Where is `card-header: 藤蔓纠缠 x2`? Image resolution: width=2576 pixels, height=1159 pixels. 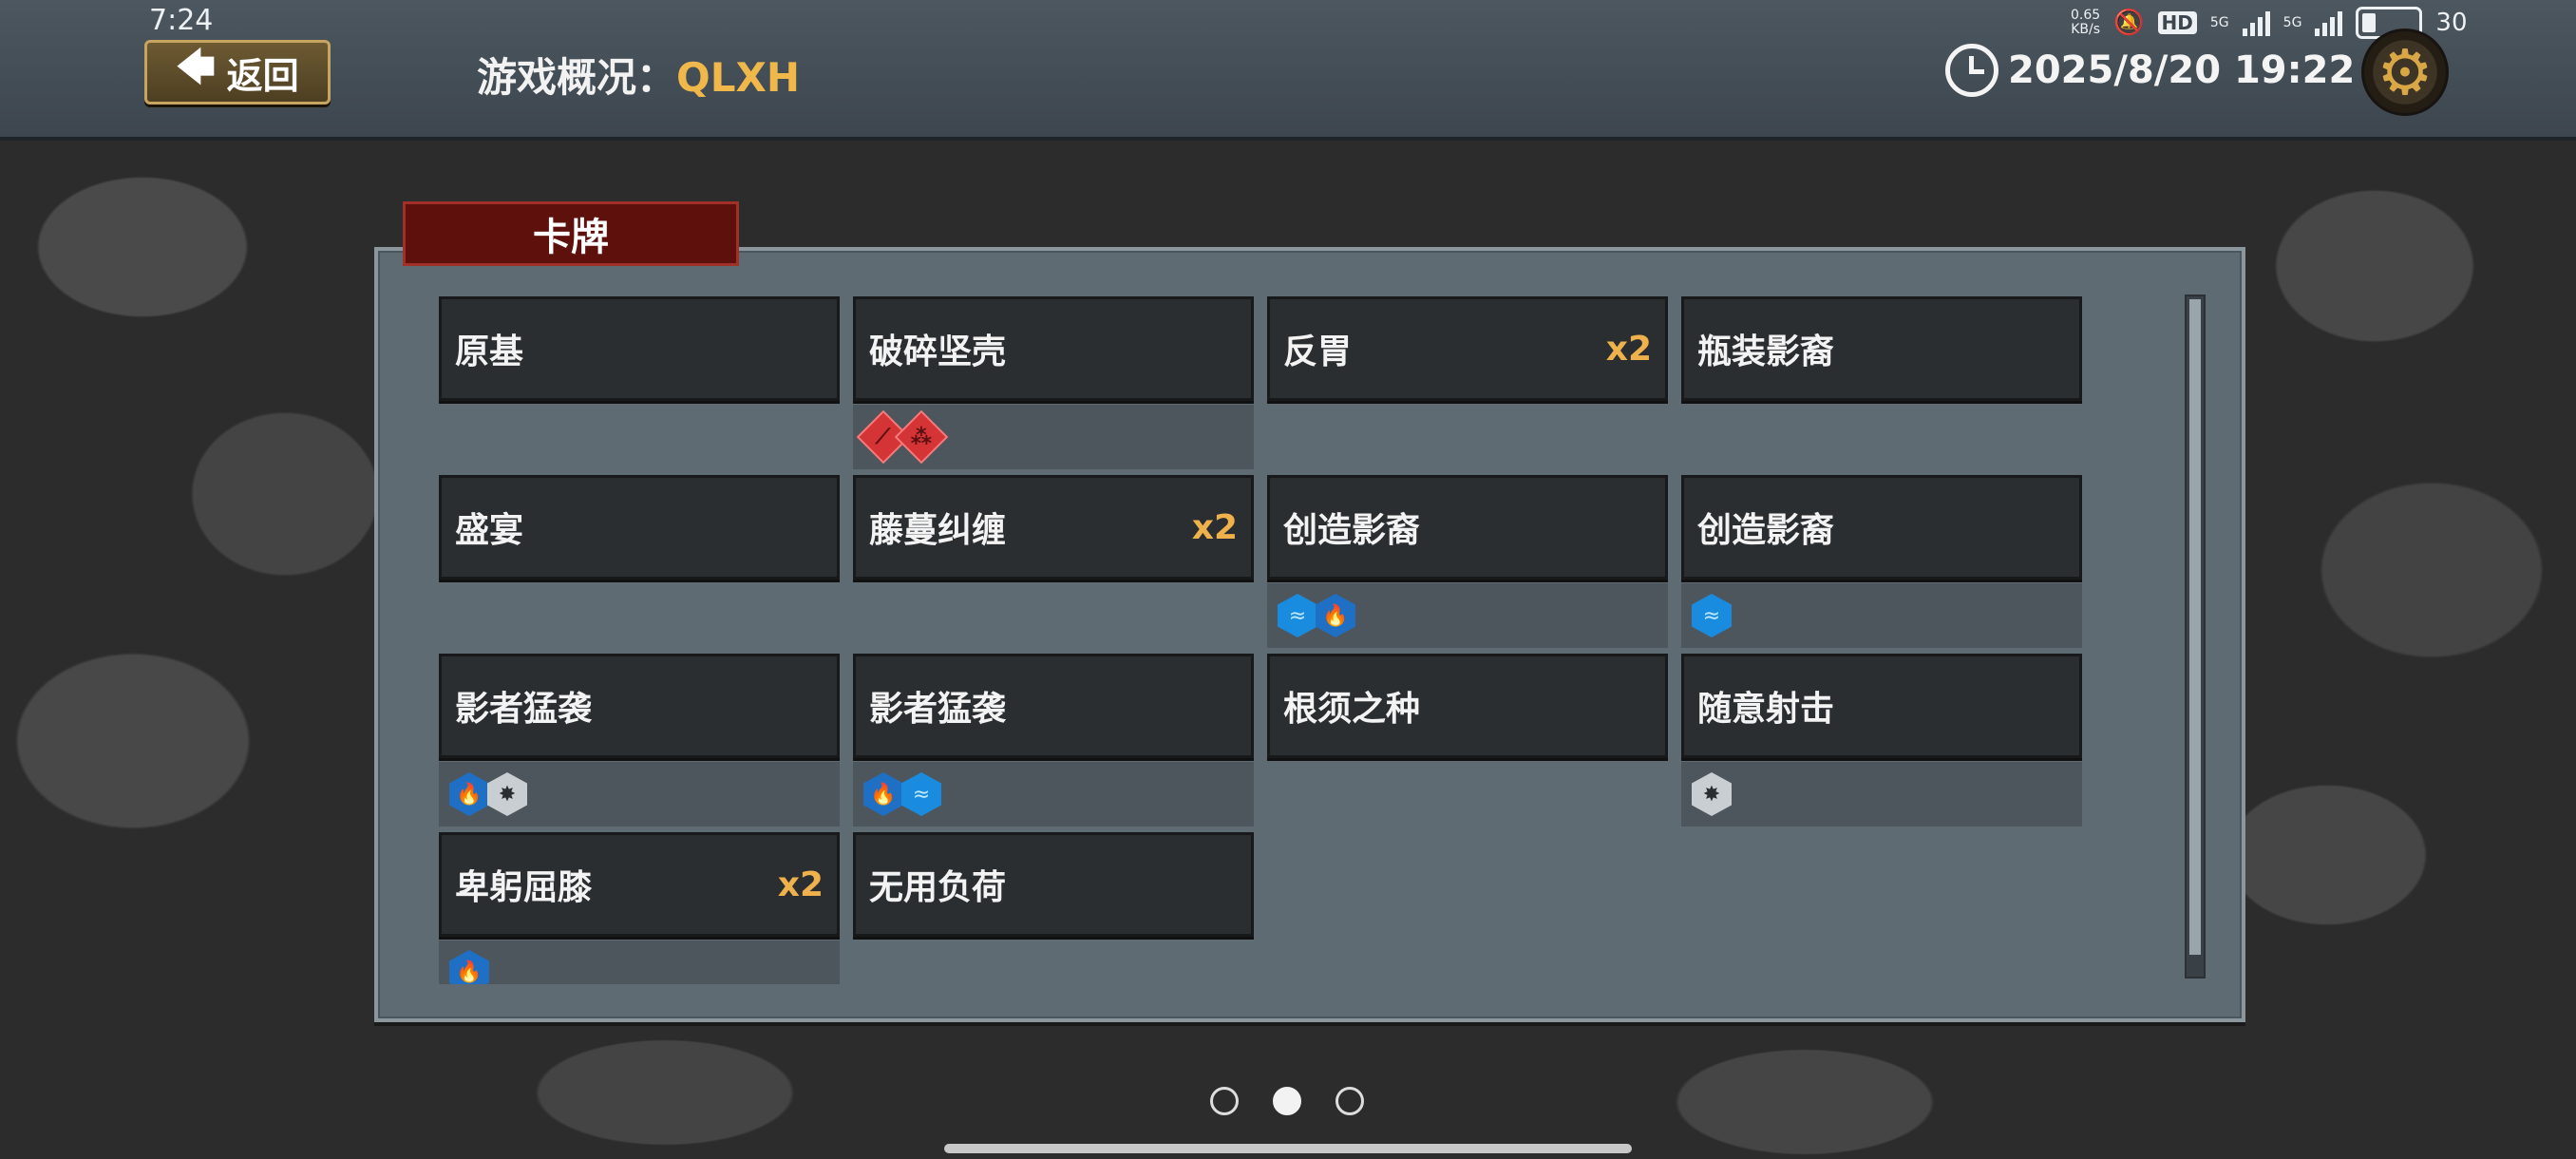 card-header: 藤蔓纠缠 x2 is located at coordinates (1053, 527).